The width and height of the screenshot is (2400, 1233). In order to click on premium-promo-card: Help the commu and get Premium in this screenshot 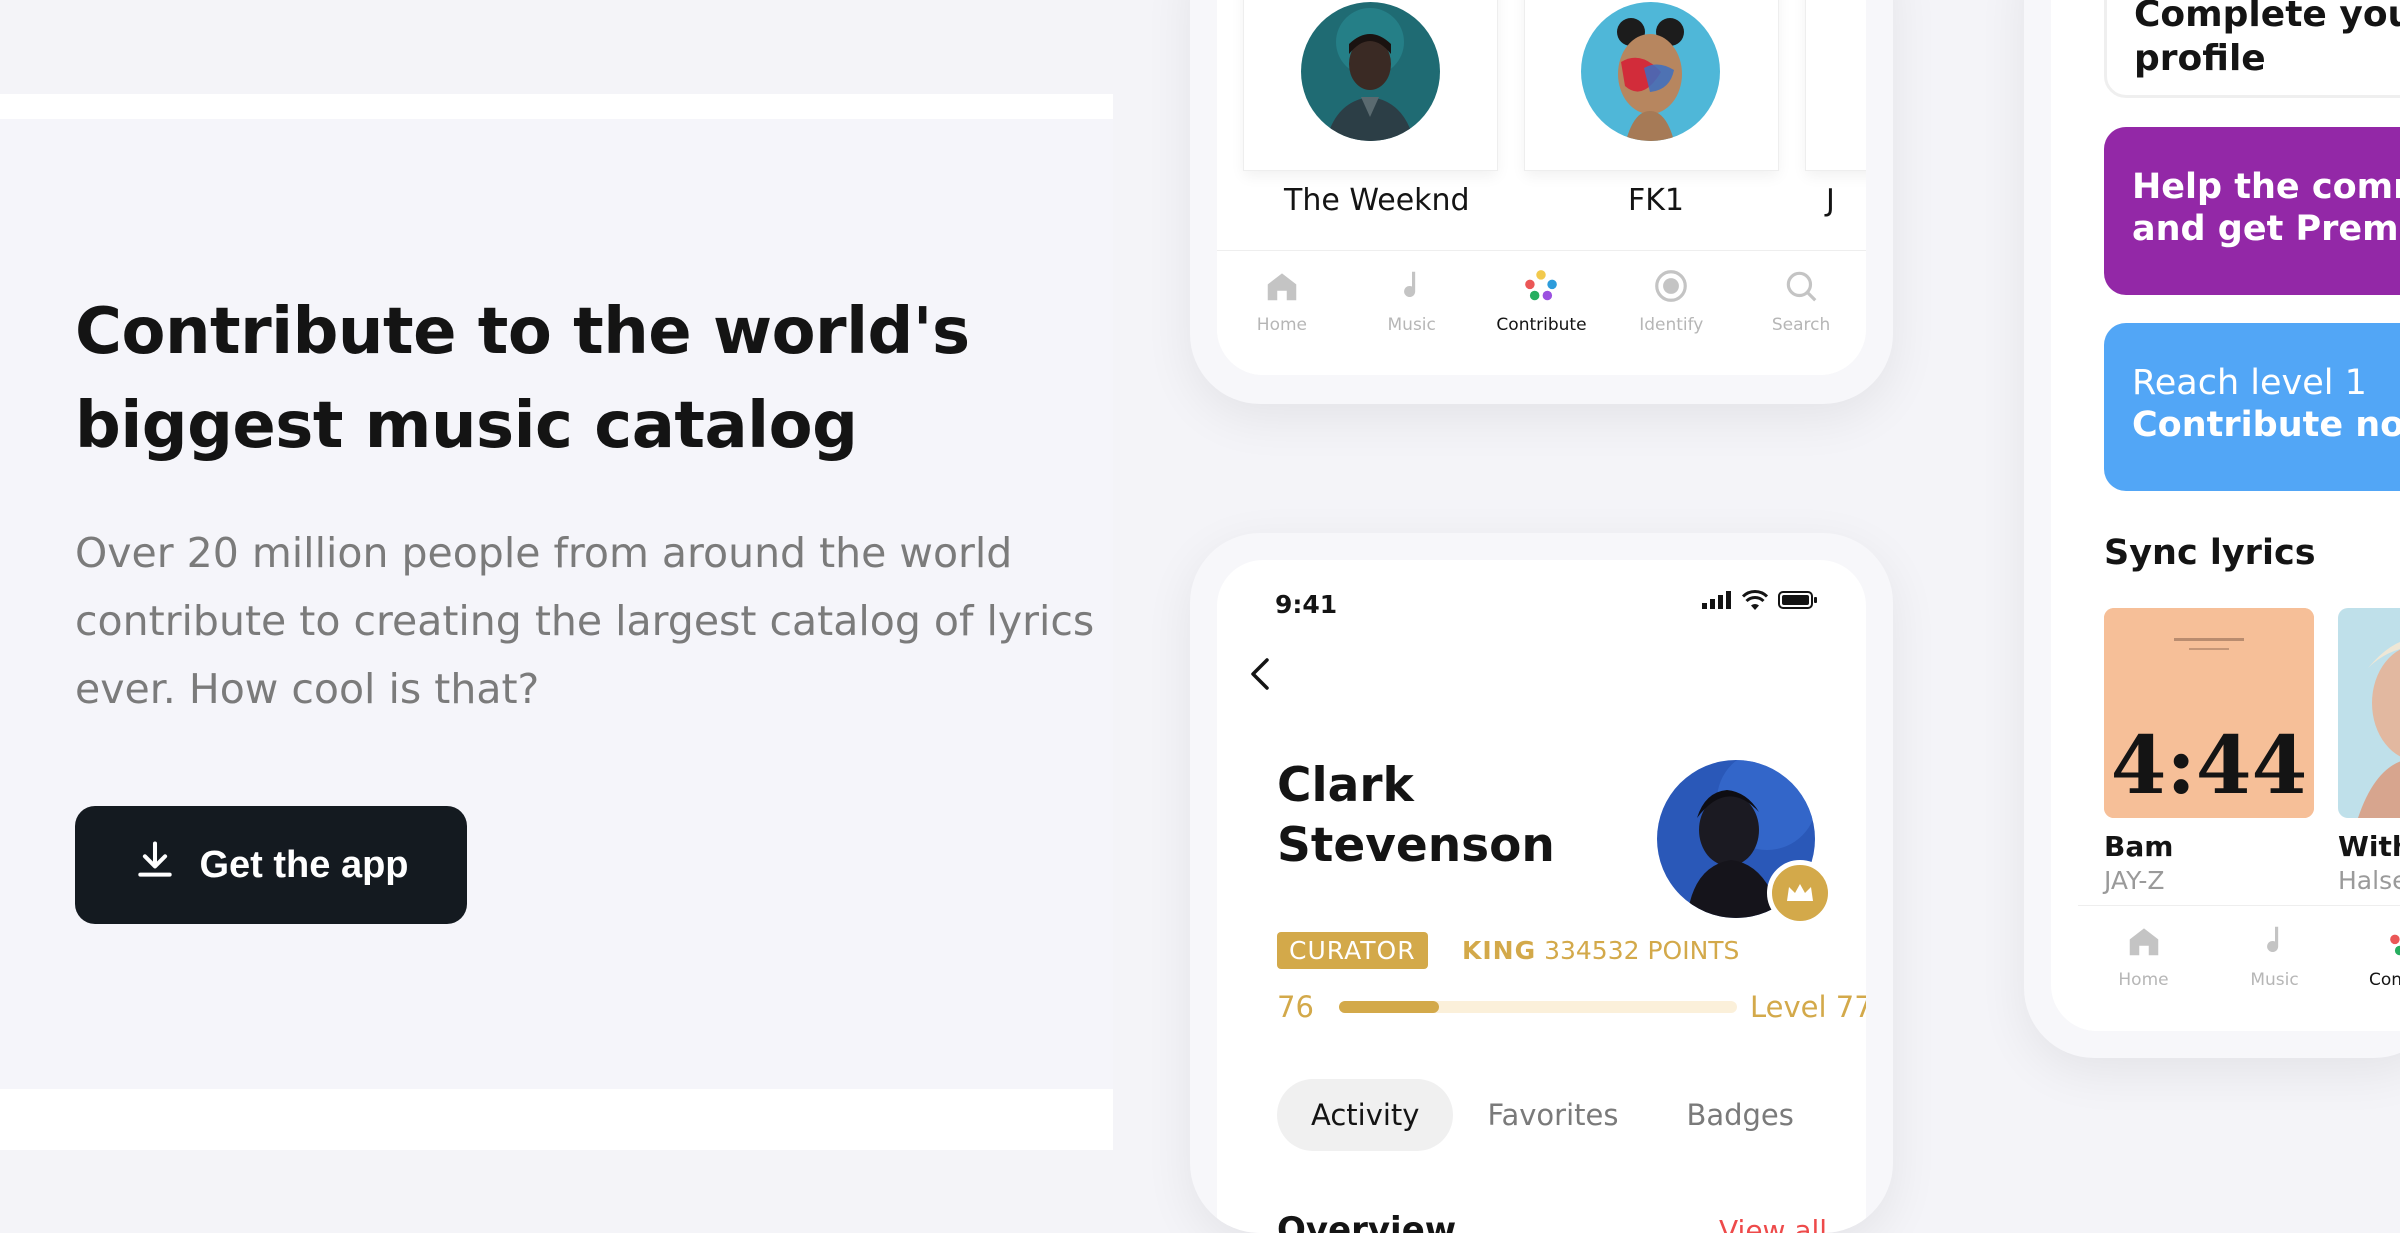, I will do `click(2252, 211)`.